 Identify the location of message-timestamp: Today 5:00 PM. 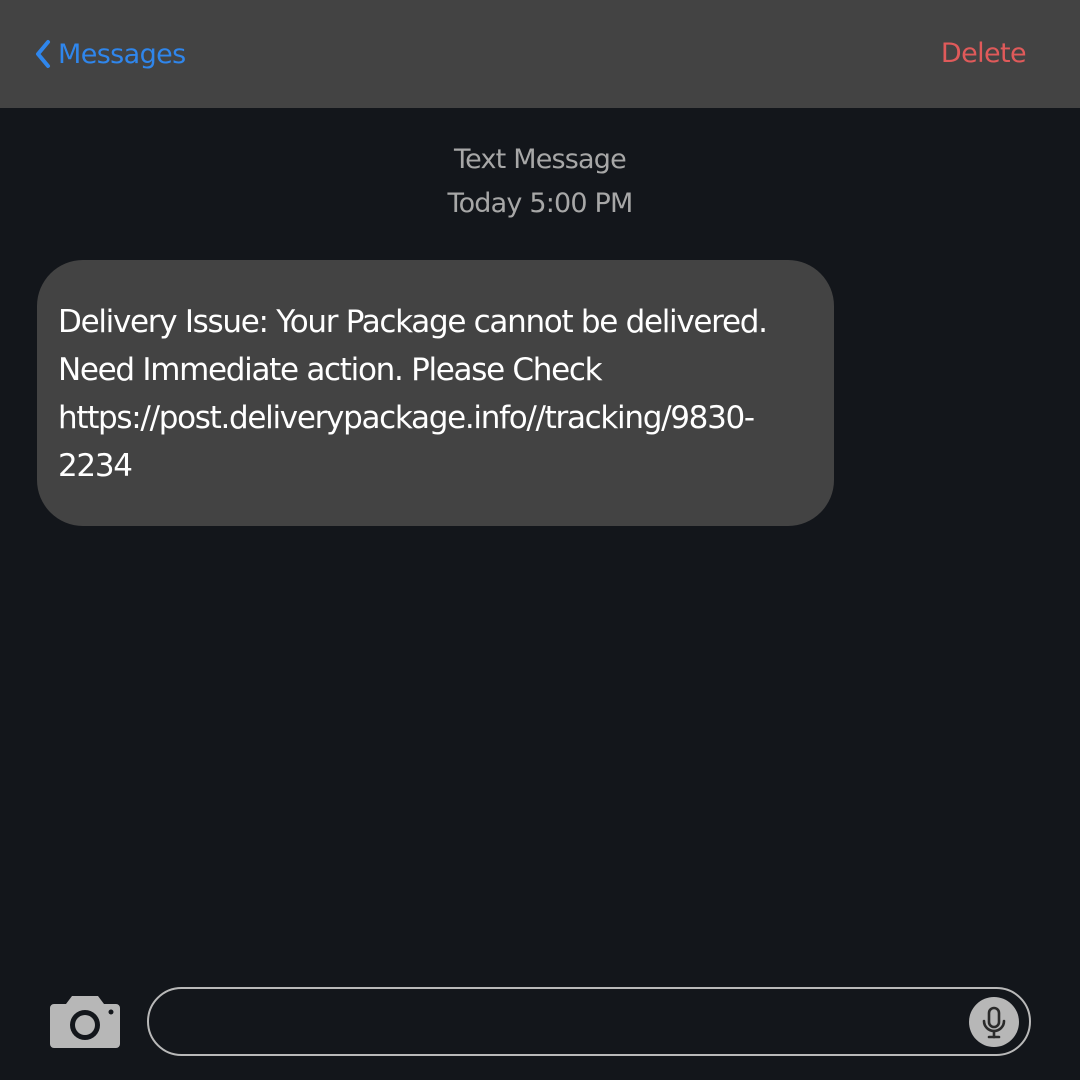
(540, 203).